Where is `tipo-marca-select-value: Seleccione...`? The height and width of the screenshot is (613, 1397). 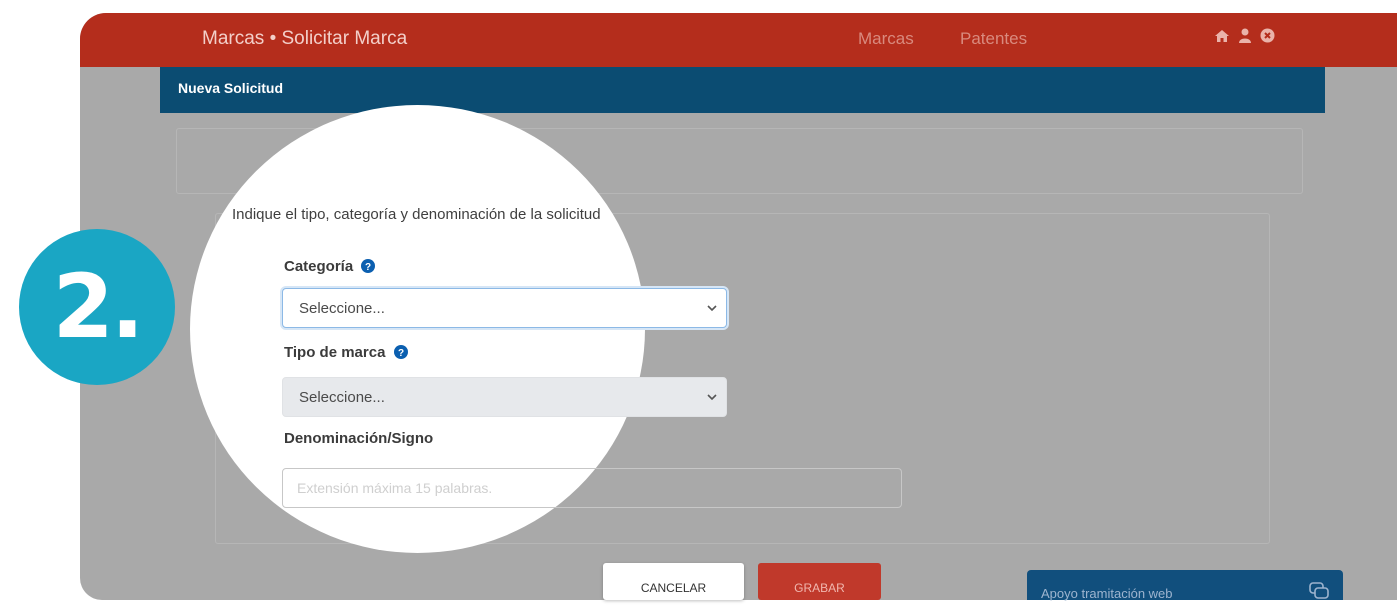 tipo-marca-select-value: Seleccione... is located at coordinates (342, 397).